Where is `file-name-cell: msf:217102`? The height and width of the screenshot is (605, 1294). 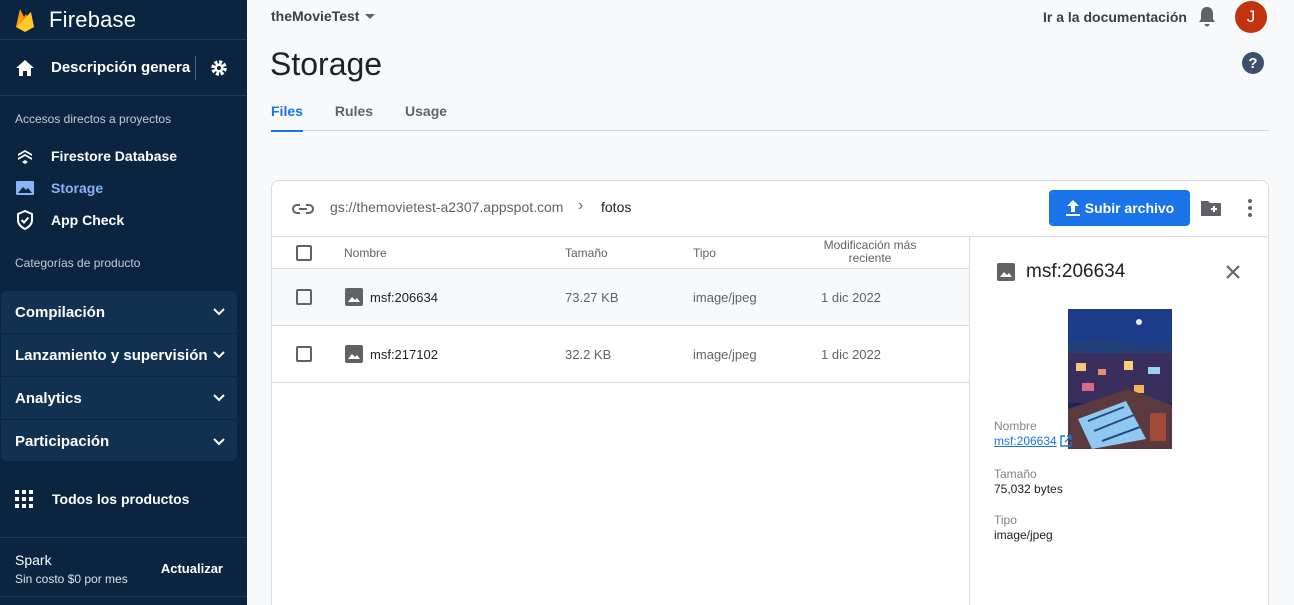 file-name-cell: msf:217102 is located at coordinates (391, 354).